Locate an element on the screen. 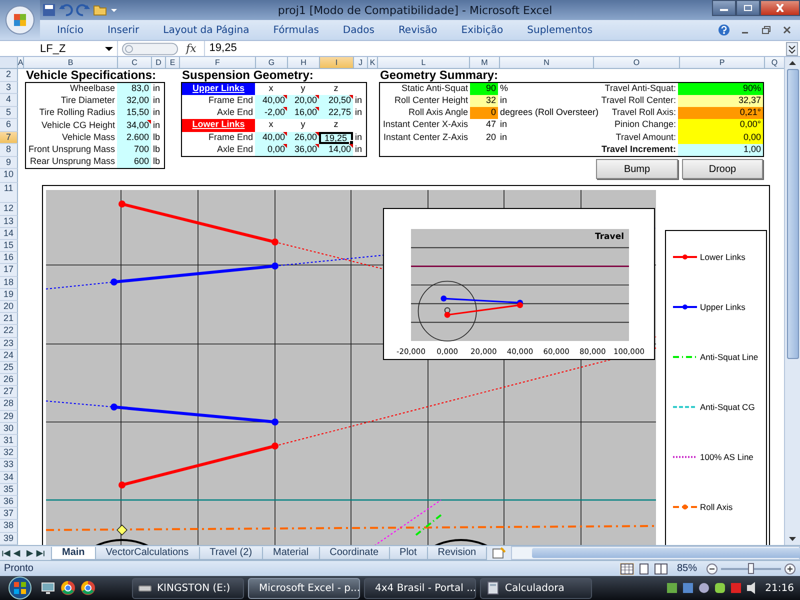  row-header: 28 is located at coordinates (9, 404).